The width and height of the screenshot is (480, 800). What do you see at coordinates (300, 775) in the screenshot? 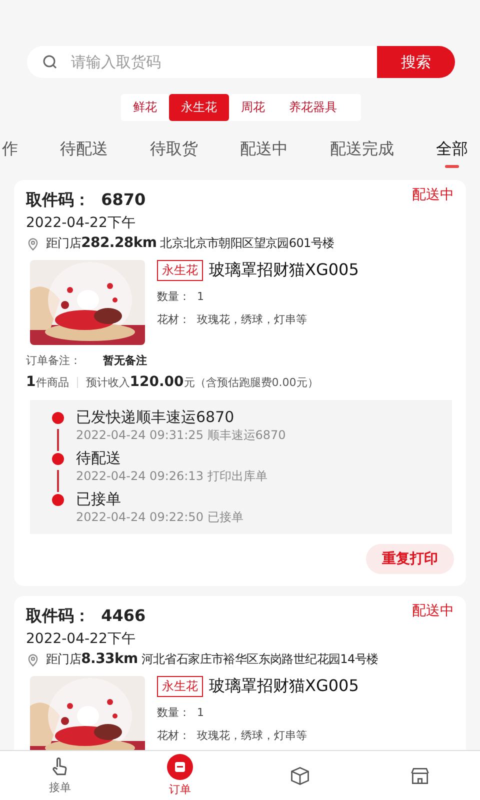
I see `box-icon` at bounding box center [300, 775].